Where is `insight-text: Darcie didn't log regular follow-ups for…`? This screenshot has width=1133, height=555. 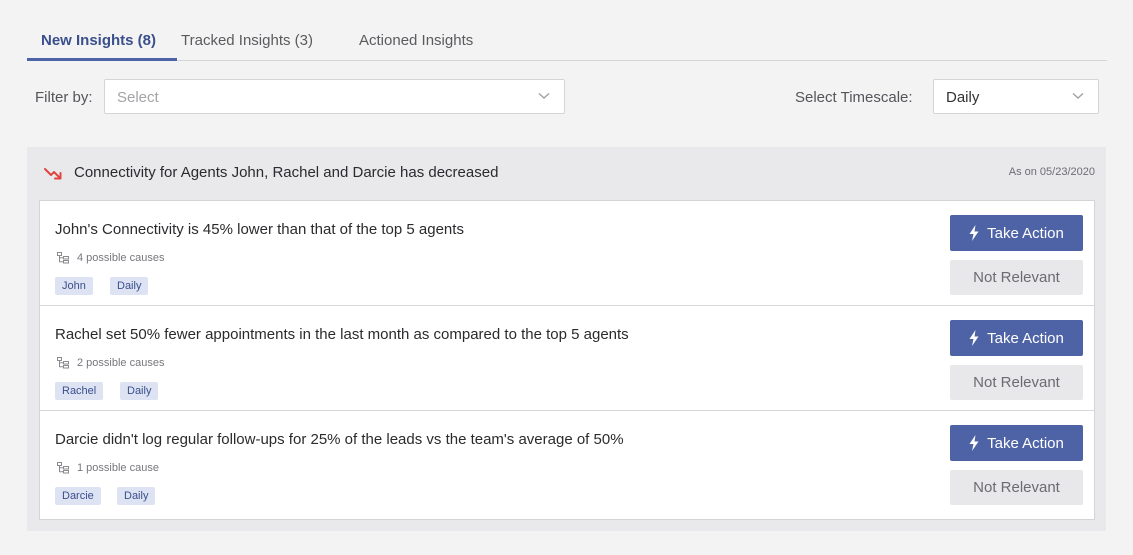
insight-text: Darcie didn't log regular follow-ups for… is located at coordinates (339, 439).